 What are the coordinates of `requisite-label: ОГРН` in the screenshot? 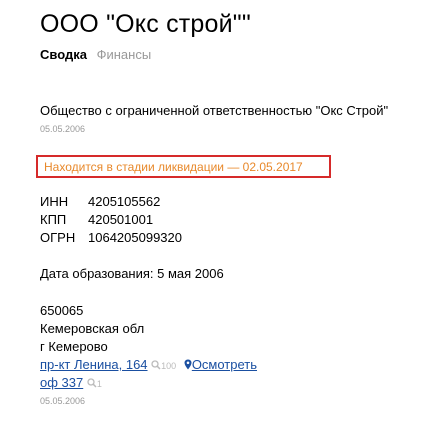 It's located at (58, 237).